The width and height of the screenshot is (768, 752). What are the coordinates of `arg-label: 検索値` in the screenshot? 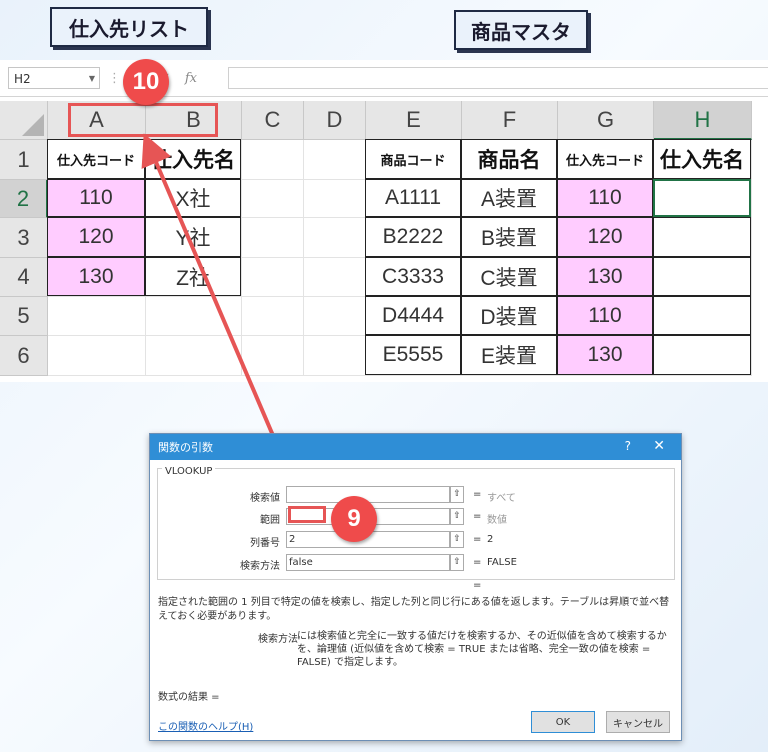 It's located at (265, 498).